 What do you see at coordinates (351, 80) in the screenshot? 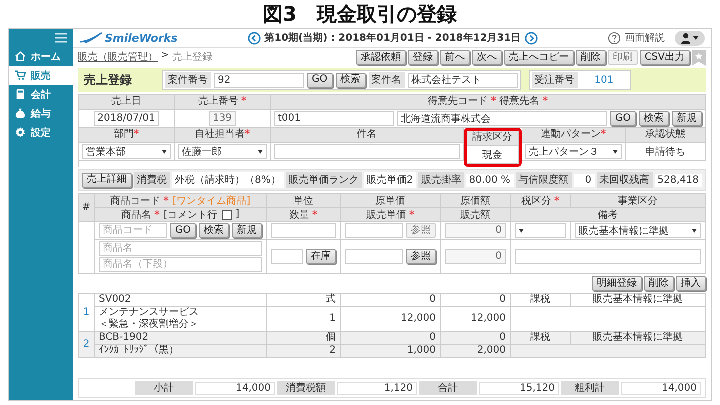
I see `project-button: 検索` at bounding box center [351, 80].